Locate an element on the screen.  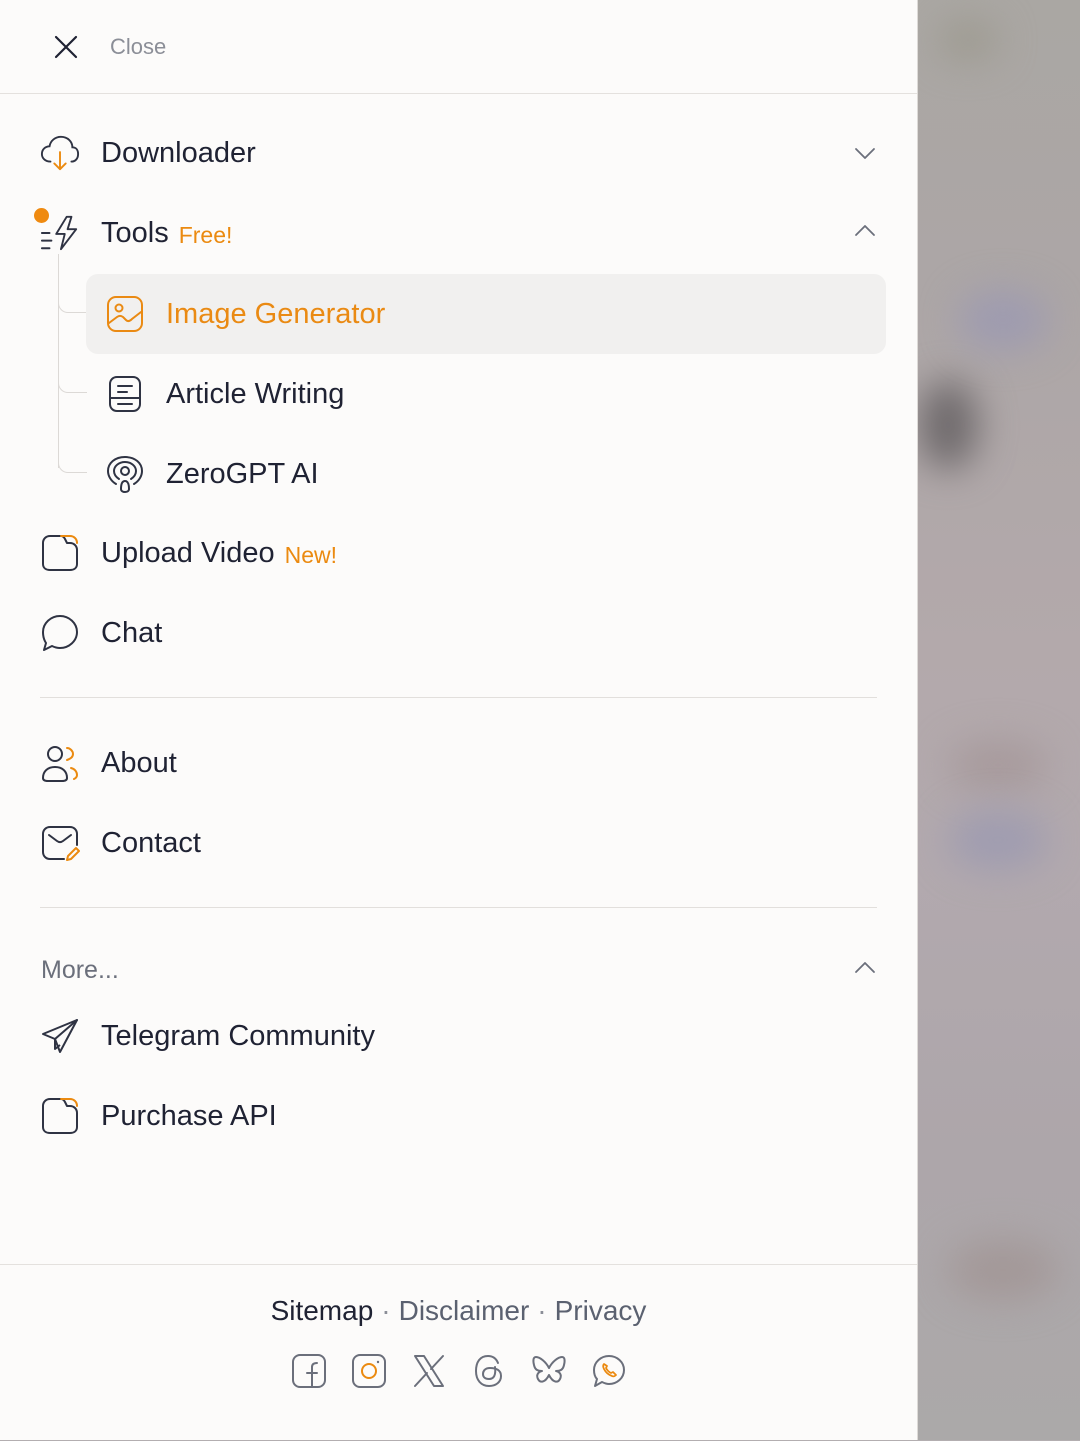
document-icon is located at coordinates (125, 394).